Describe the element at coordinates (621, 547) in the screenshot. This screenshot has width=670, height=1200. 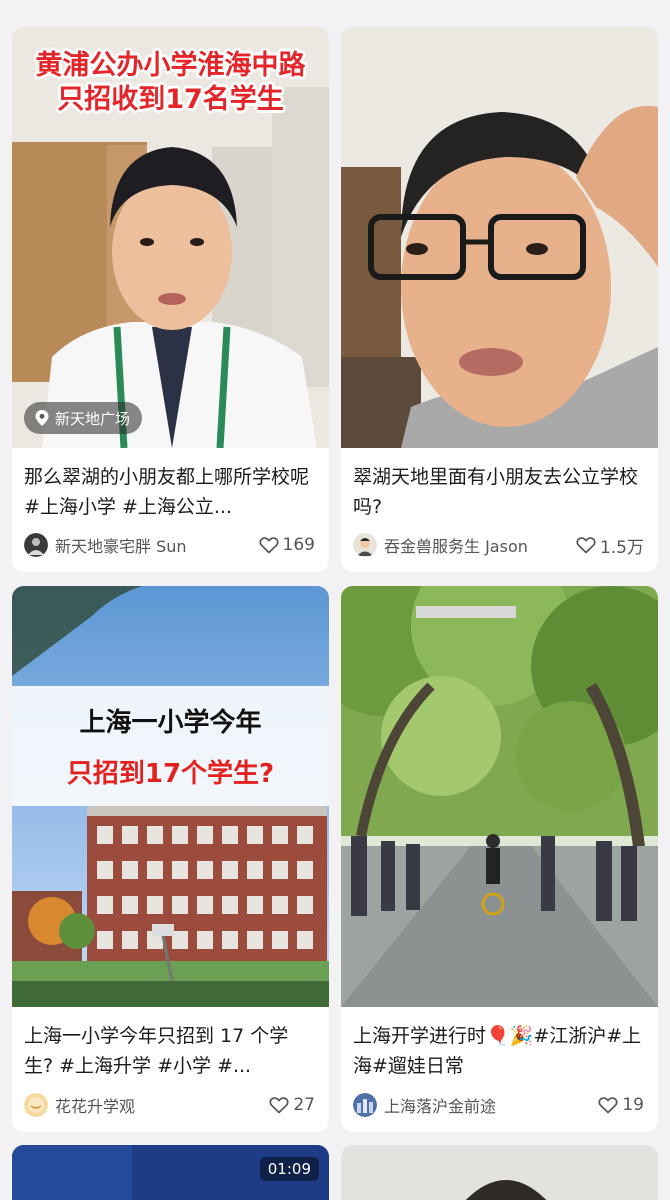
I see `like-count: 1.5万` at that location.